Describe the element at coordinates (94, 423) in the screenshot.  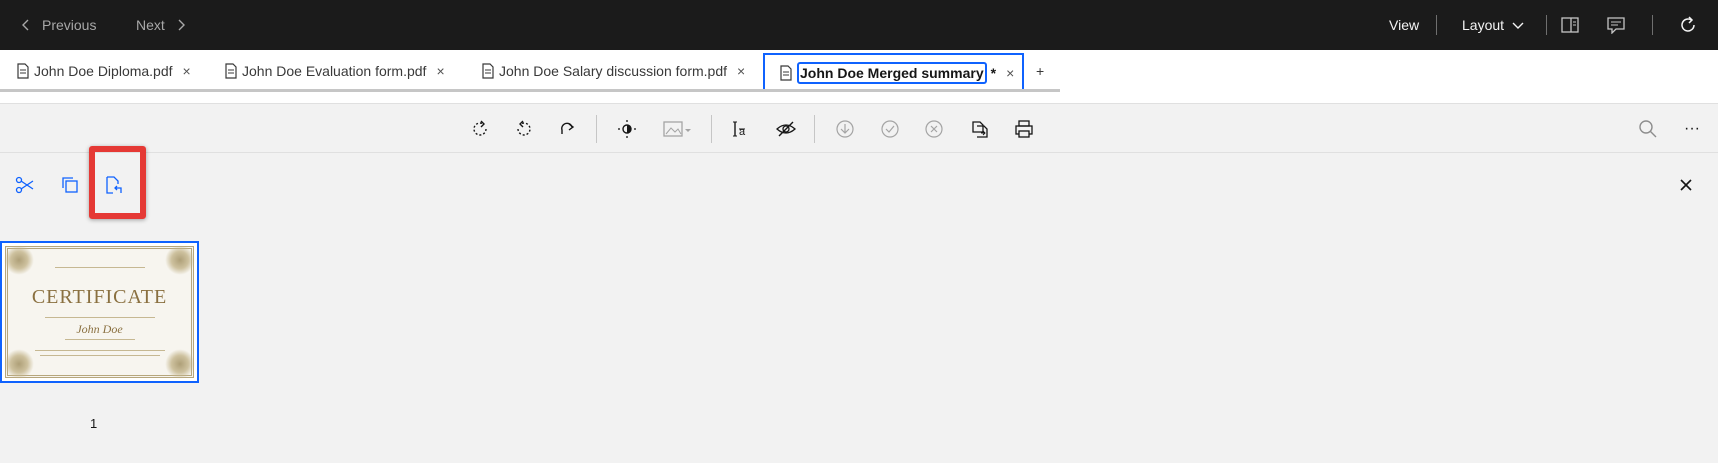
I see `page-number: 1` at that location.